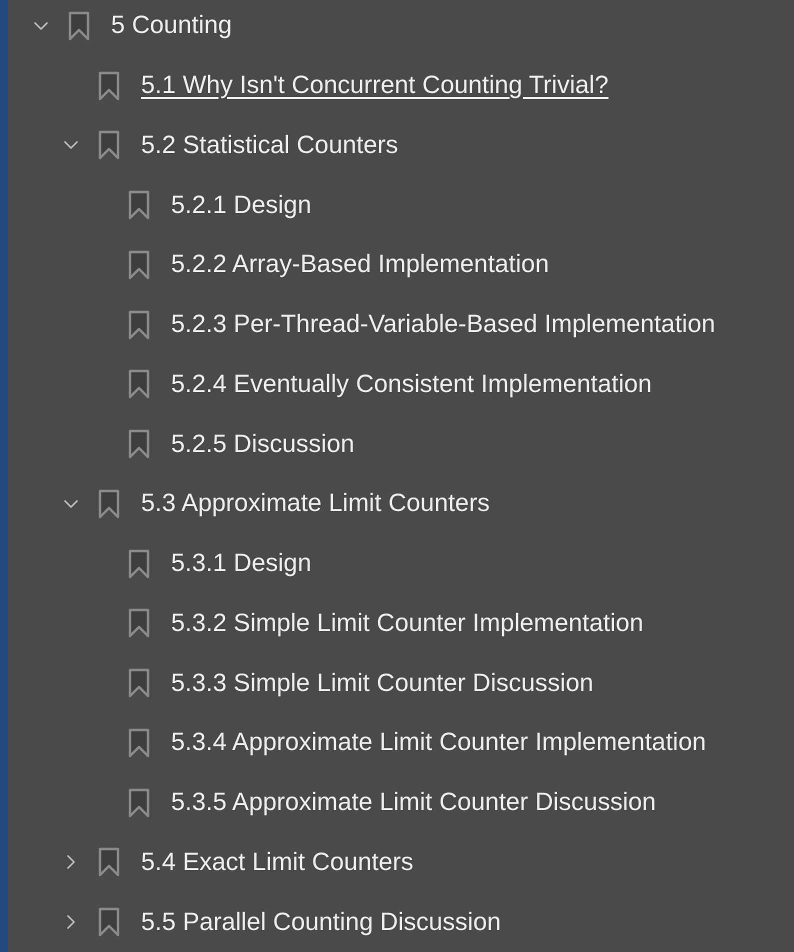  What do you see at coordinates (360, 265) in the screenshot?
I see `outline-item: 5.2.2 Array-Based Implementation` at bounding box center [360, 265].